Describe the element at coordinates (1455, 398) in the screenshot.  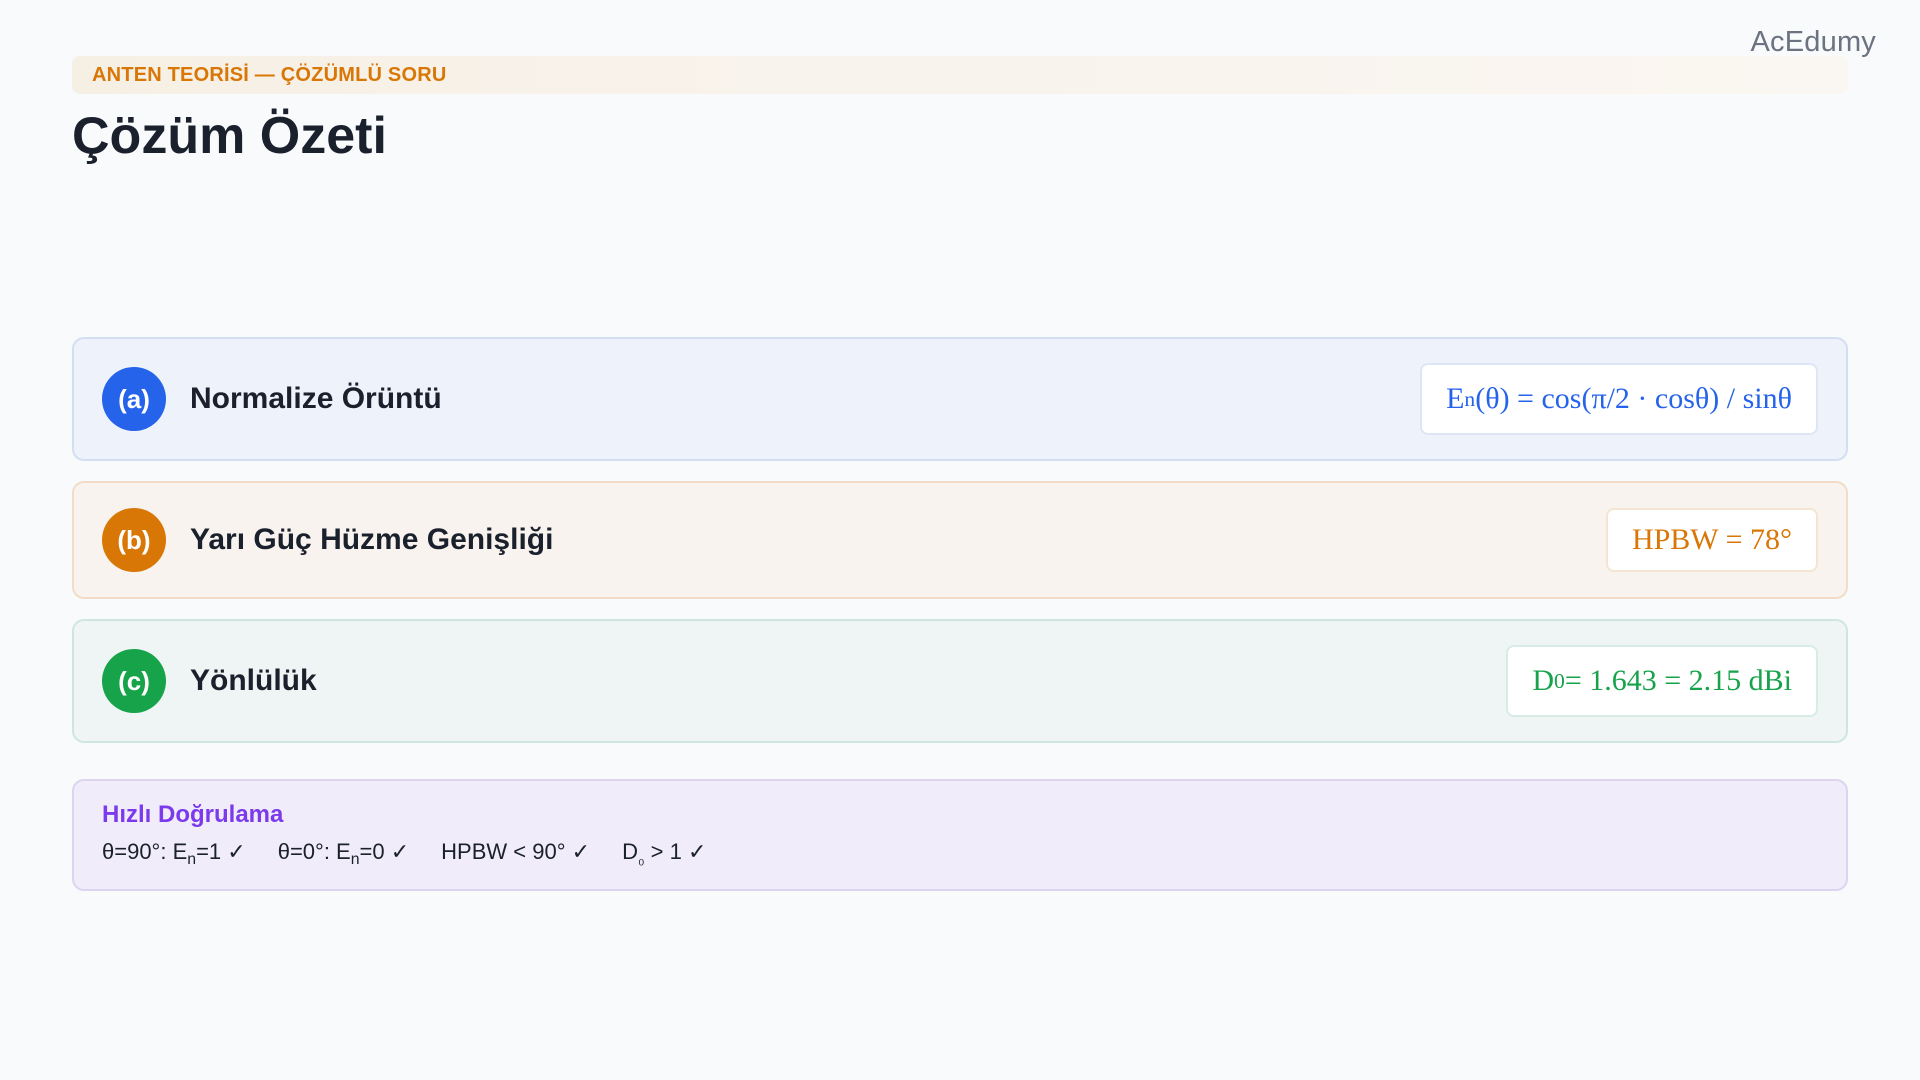
I see `formula-part: E` at that location.